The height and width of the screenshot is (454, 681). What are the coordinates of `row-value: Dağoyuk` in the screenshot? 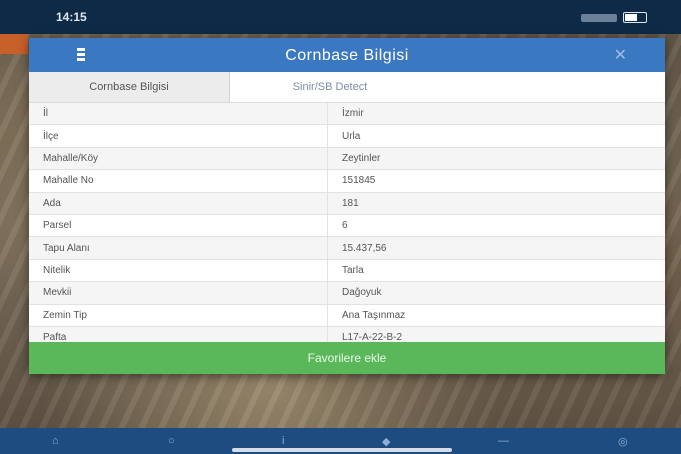 It's located at (496, 293).